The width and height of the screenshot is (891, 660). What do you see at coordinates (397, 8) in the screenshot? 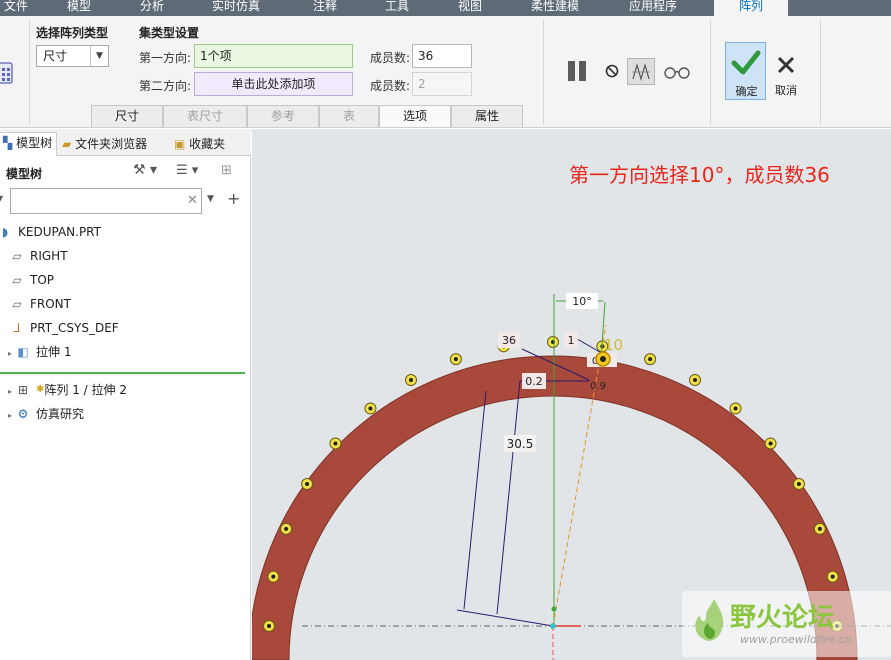
I see `menu-tab-tools: 工具` at bounding box center [397, 8].